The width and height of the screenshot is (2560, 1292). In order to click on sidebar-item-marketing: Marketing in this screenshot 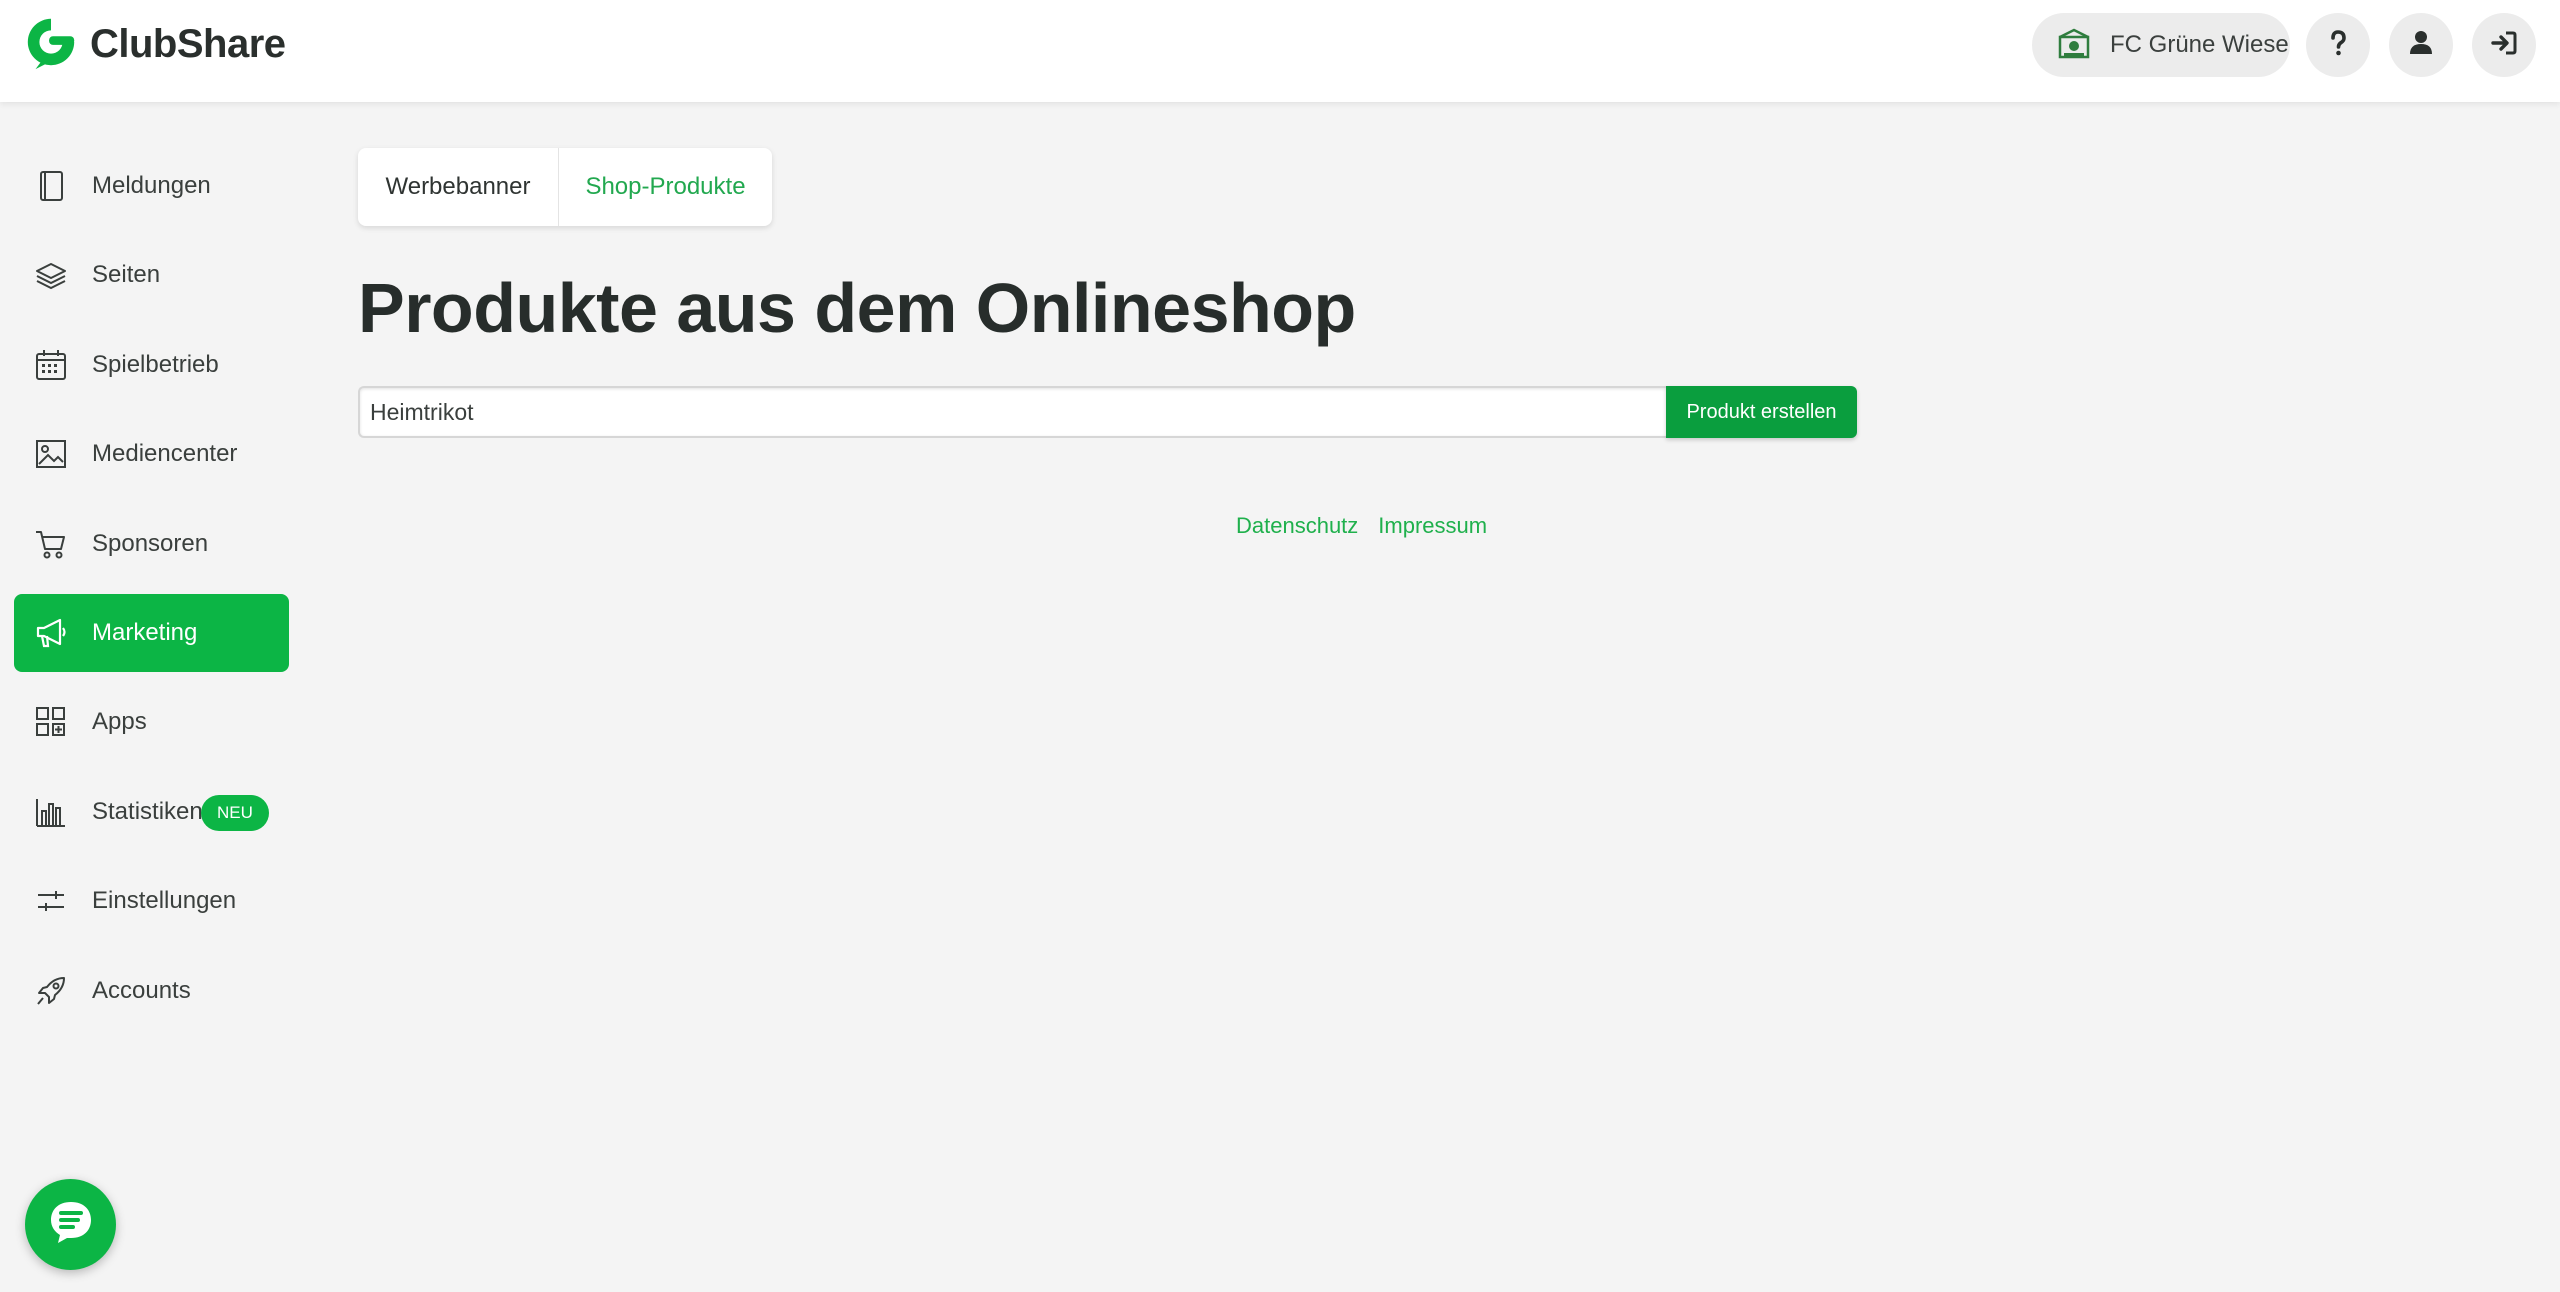, I will do `click(151, 633)`.